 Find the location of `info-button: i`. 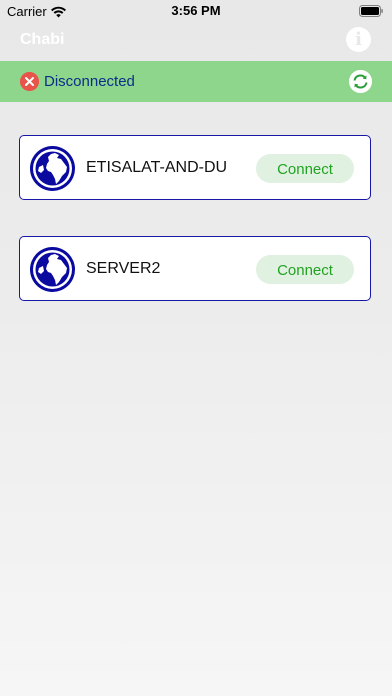

info-button: i is located at coordinates (358, 39).